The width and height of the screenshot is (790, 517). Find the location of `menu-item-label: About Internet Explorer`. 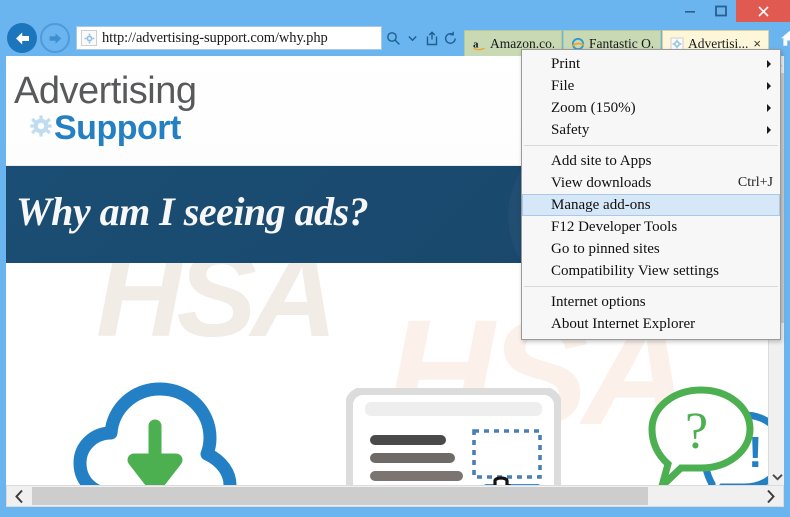

menu-item-label: About Internet Explorer is located at coordinates (623, 323).